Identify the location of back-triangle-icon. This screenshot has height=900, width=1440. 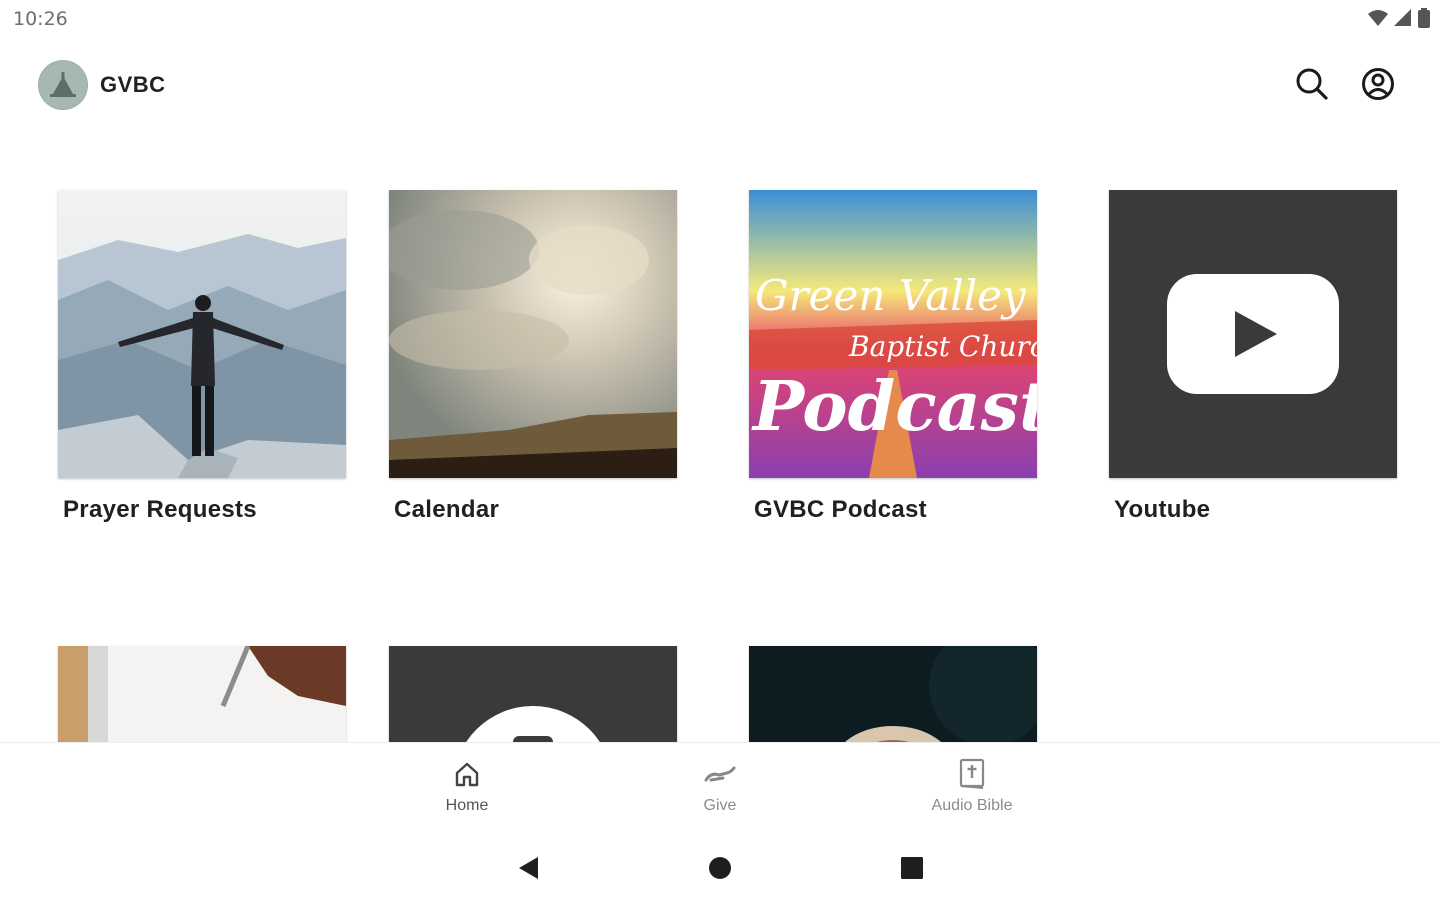
(528, 868).